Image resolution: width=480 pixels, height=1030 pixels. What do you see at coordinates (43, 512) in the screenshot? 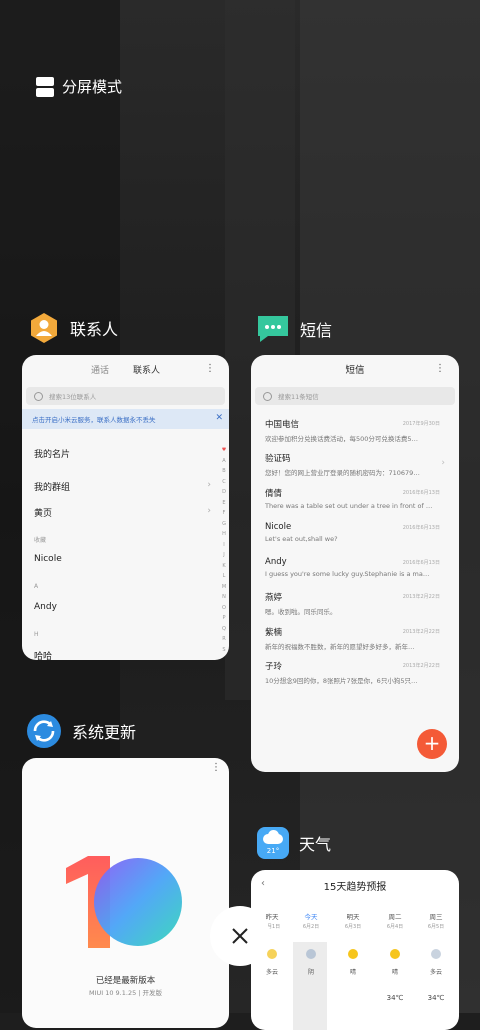
I see `list-item-yellow-pages: 黄页` at bounding box center [43, 512].